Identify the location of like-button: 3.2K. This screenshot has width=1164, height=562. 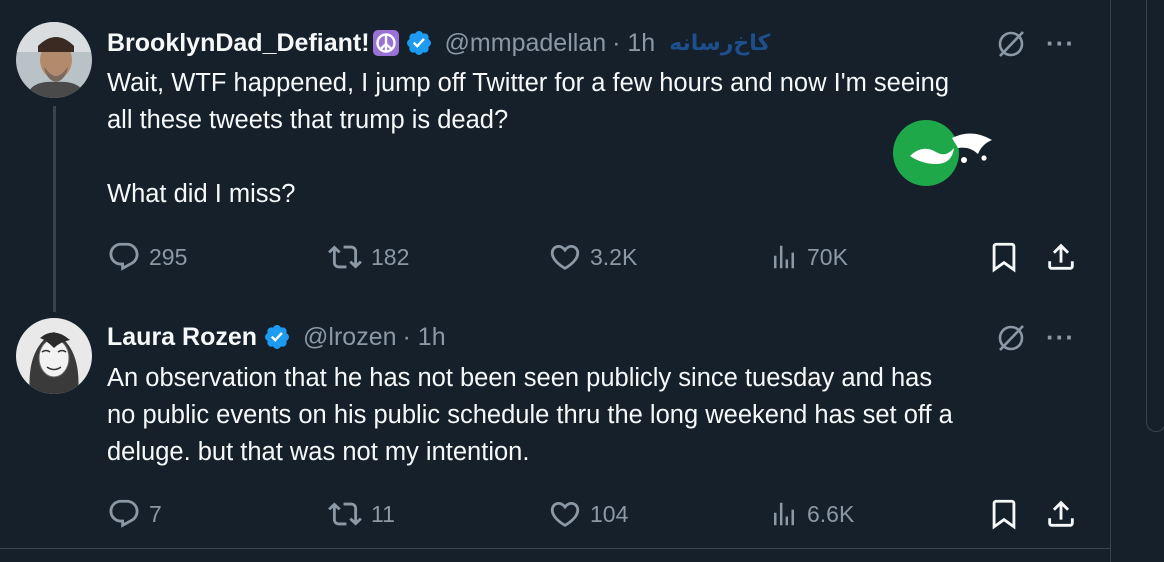
(592, 257).